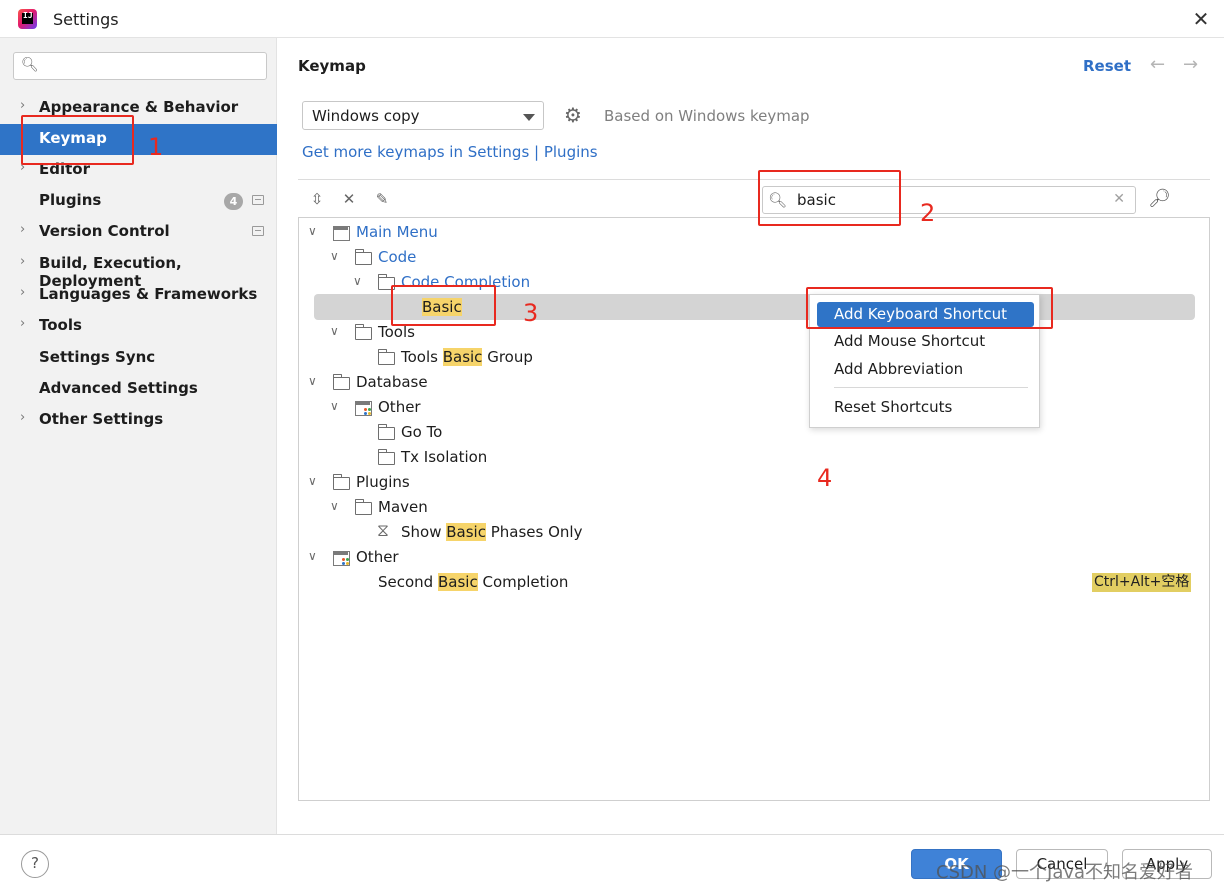 The image size is (1224, 890). I want to click on tree-node-label: Show Basic Phases Only, so click(492, 532).